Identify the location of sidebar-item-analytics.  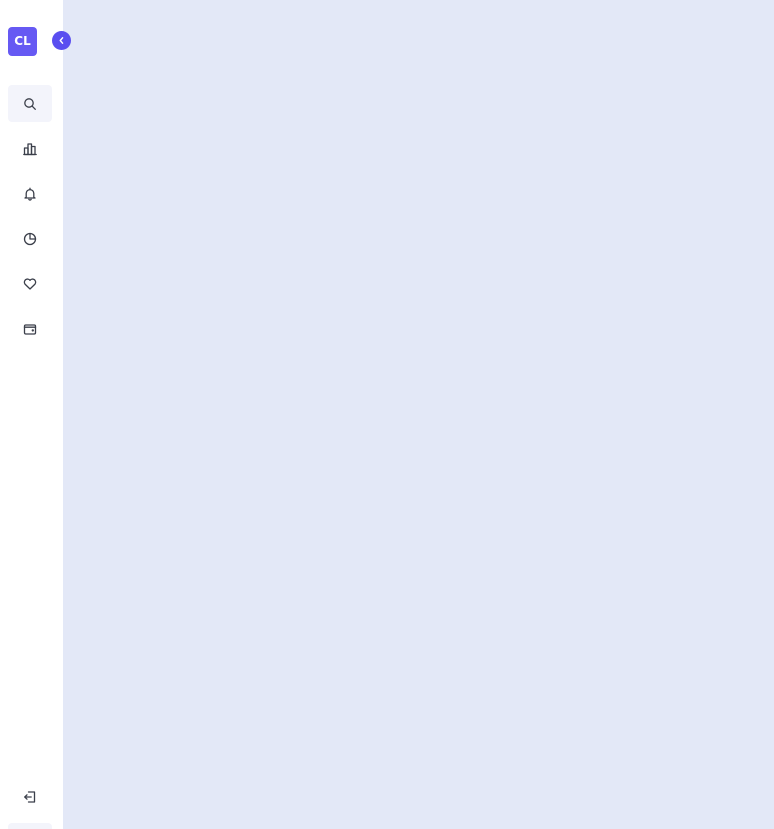
(30, 148).